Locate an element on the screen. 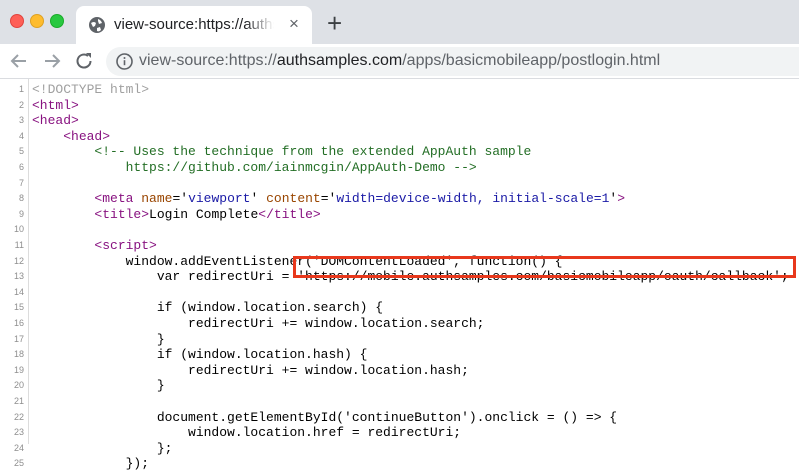 The image size is (799, 472). line-number: 22 is located at coordinates (18, 416).